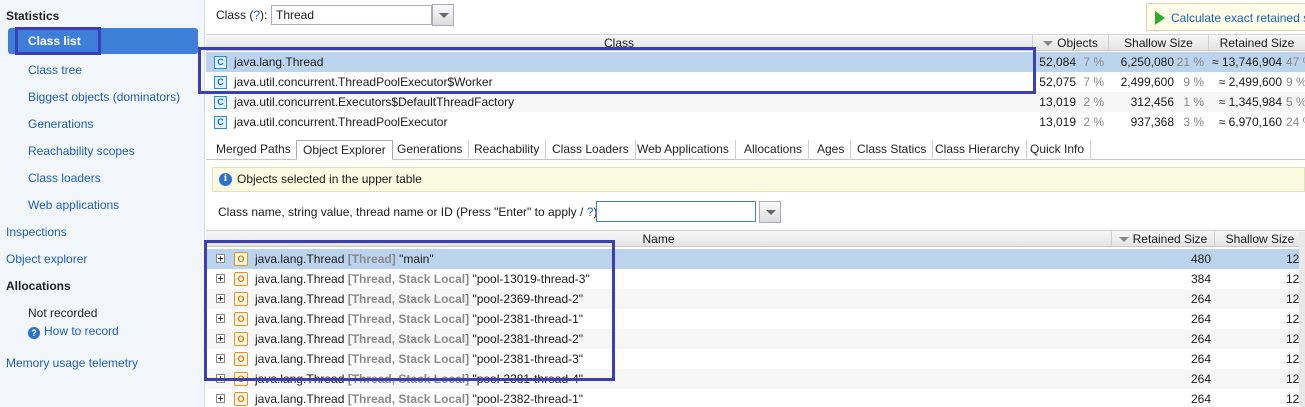  Describe the element at coordinates (60, 124) in the screenshot. I see `sidebar-item-generations: Generations` at that location.